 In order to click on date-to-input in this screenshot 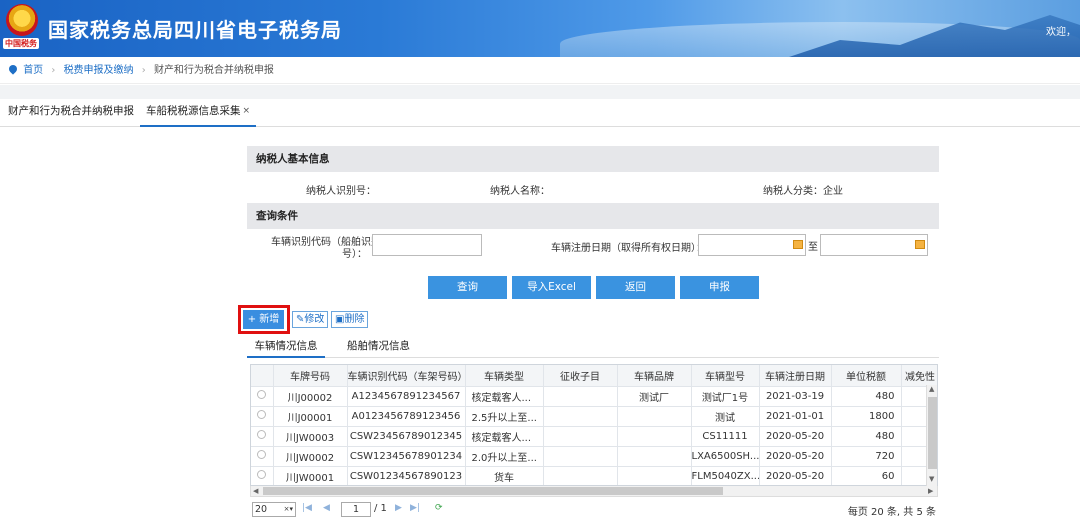, I will do `click(874, 245)`.